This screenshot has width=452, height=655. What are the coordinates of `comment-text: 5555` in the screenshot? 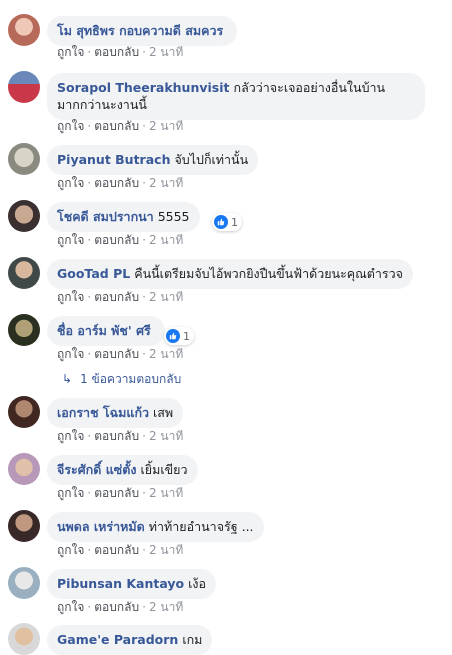 It's located at (173, 216).